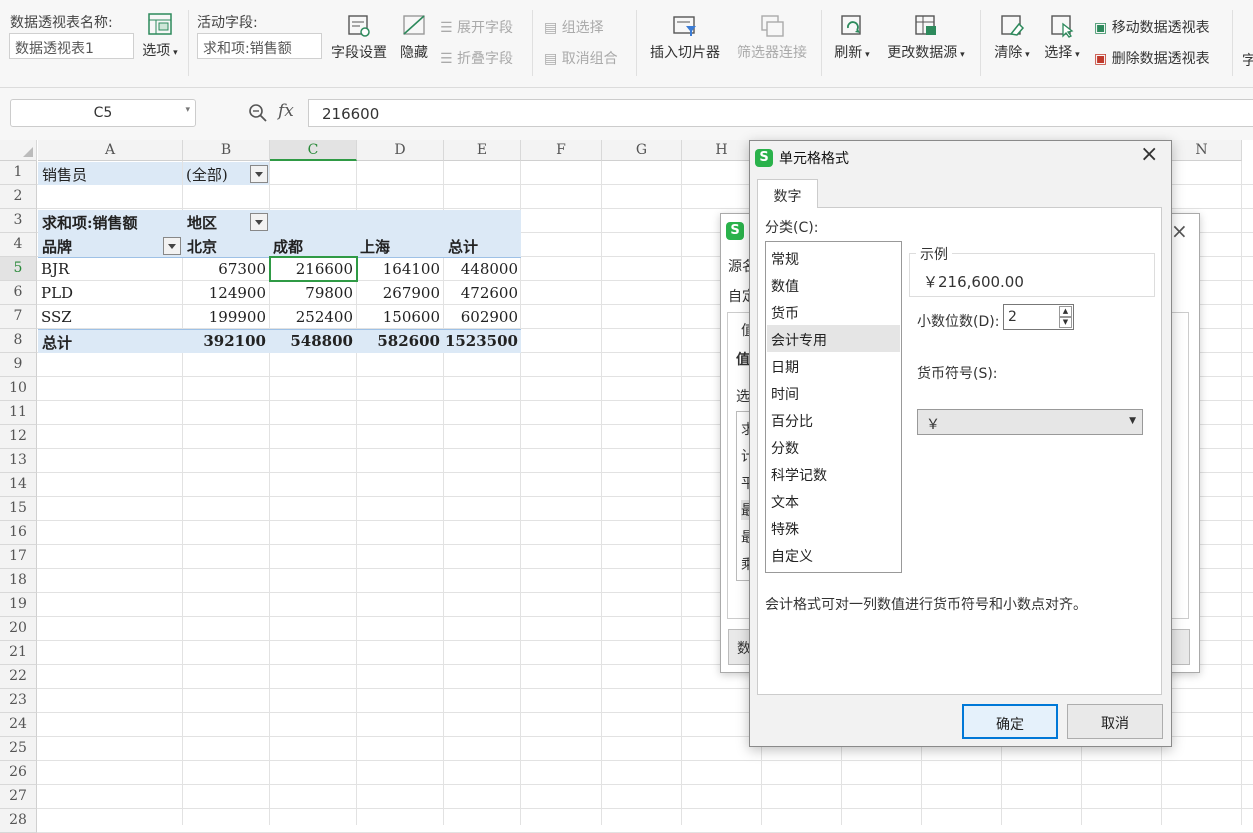  I want to click on expand-field-button: ☰ 展开字段, so click(476, 27).